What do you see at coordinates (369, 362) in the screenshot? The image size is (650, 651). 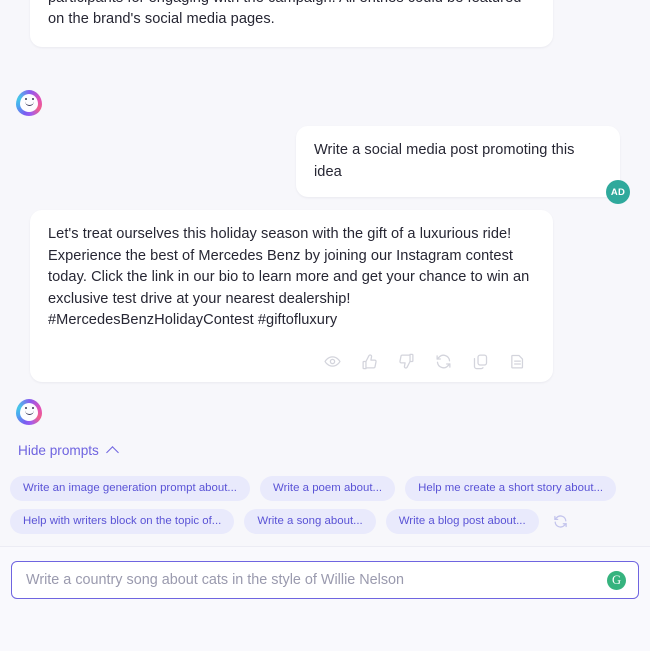 I see `thumbs-up-icon` at bounding box center [369, 362].